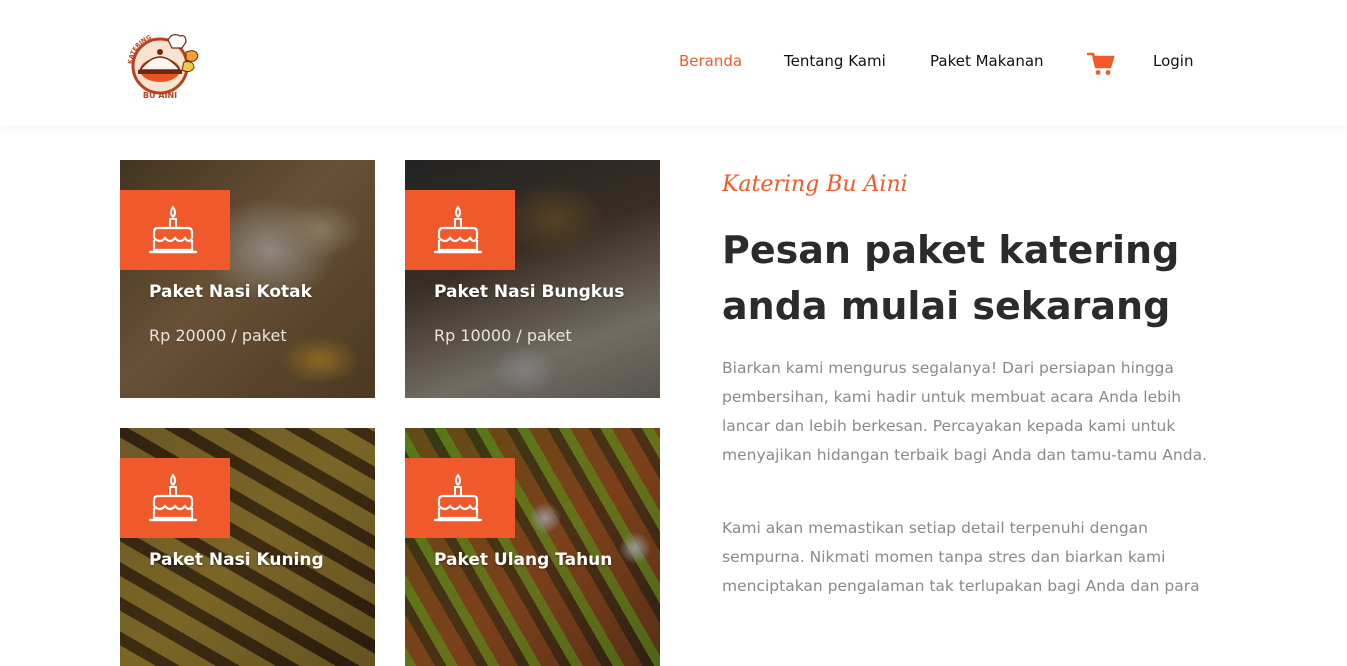  I want to click on package-title: Paket Nasi Kotak, so click(230, 292).